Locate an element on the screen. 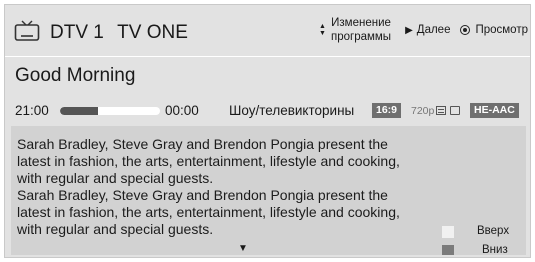 Image resolution: width=535 pixels, height=262 pixels. subtitles-icon is located at coordinates (441, 110).